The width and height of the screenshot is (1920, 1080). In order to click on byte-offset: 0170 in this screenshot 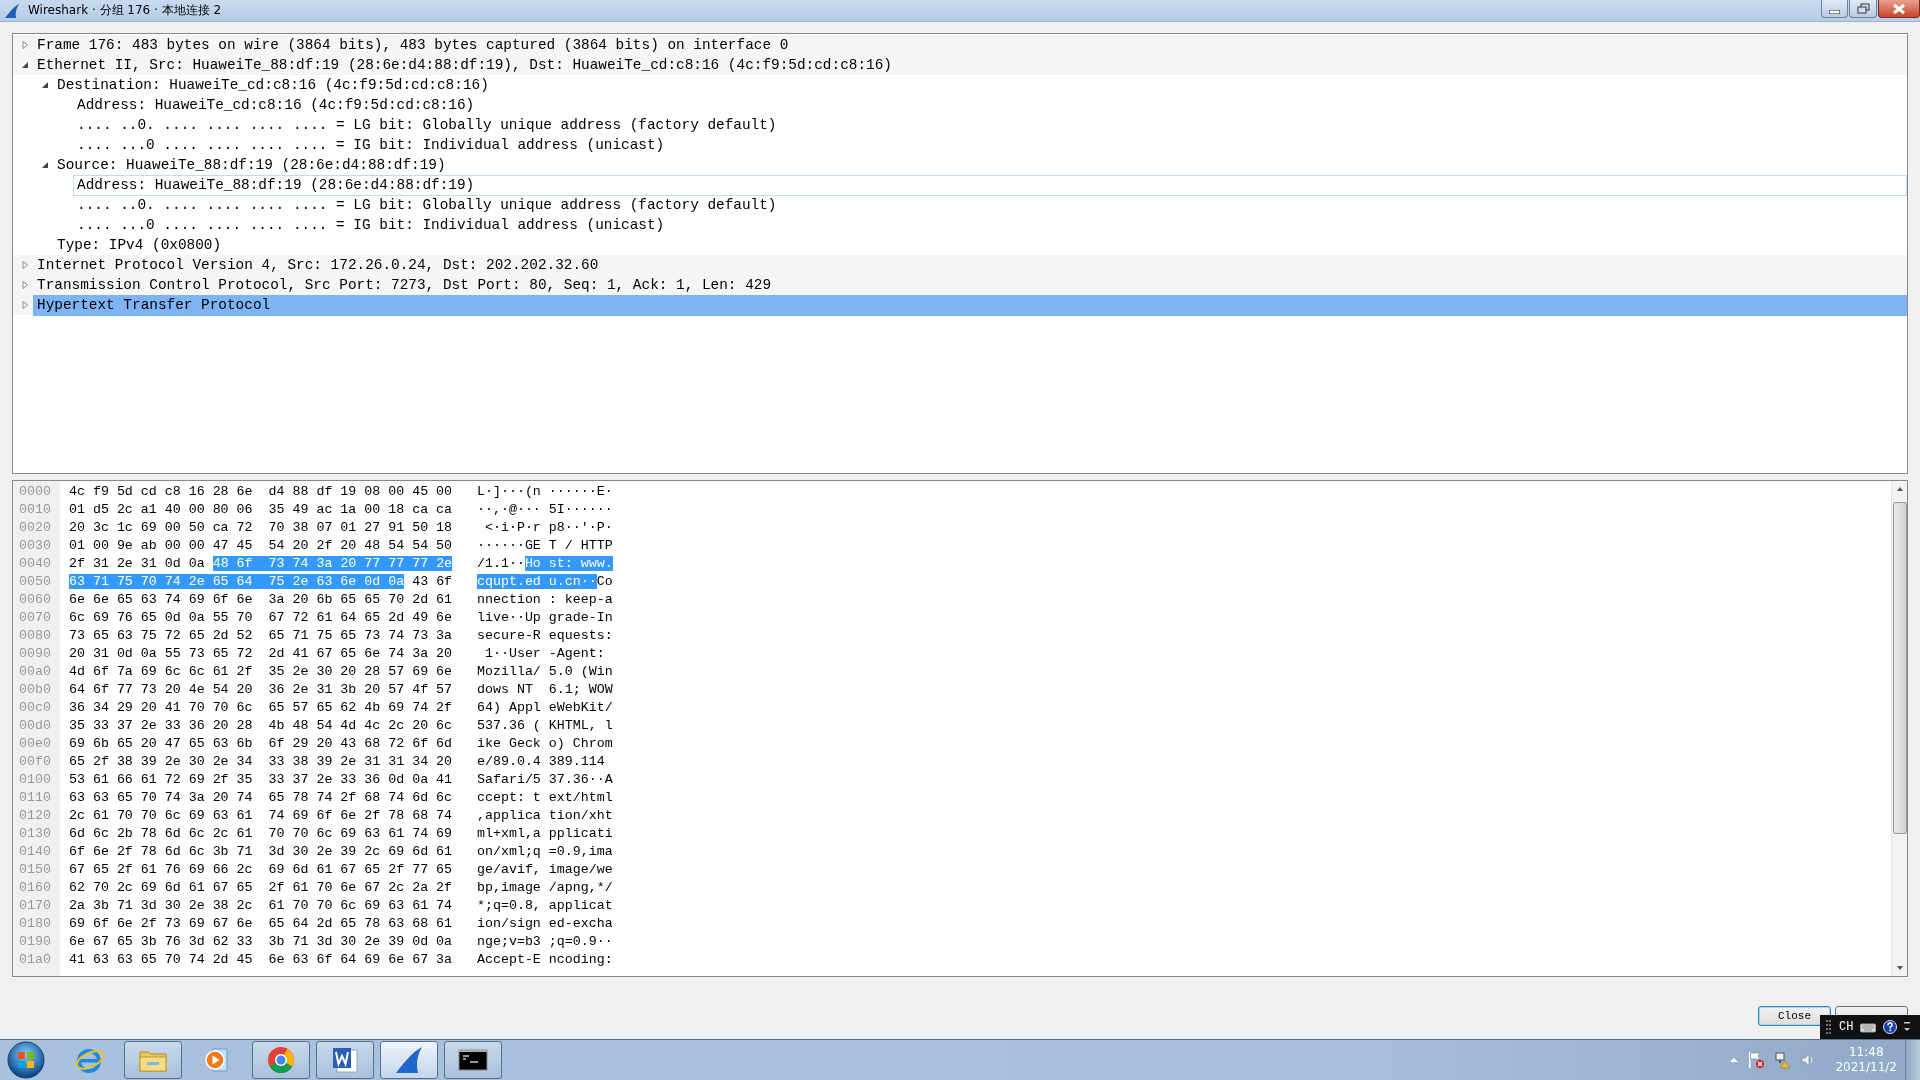, I will do `click(35, 905)`.